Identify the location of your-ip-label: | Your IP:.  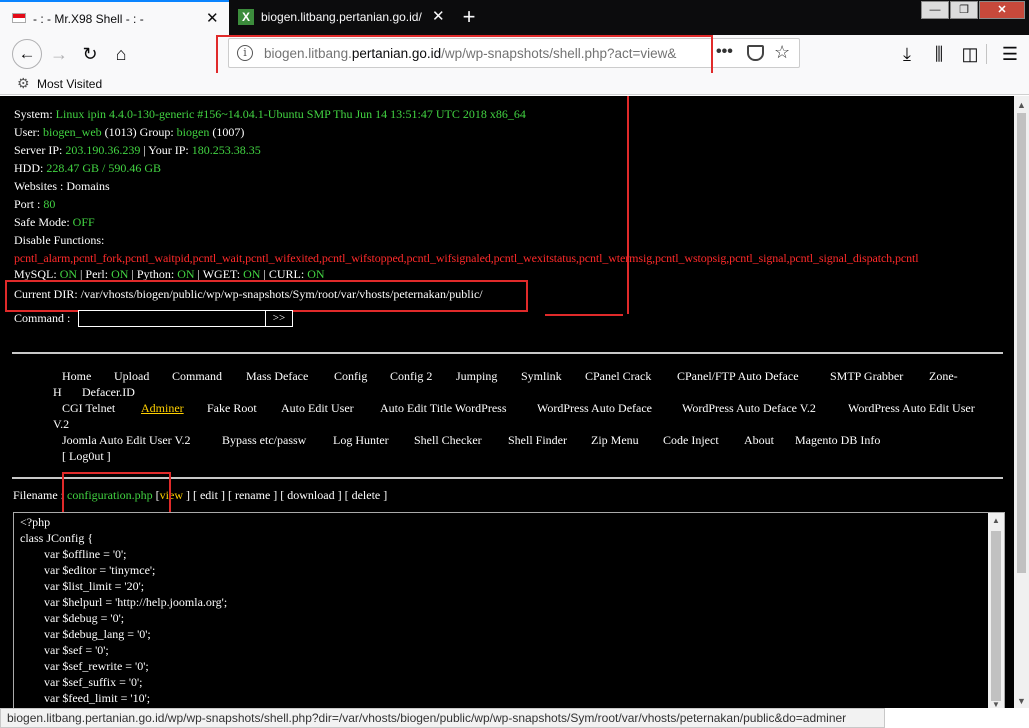
(166, 150).